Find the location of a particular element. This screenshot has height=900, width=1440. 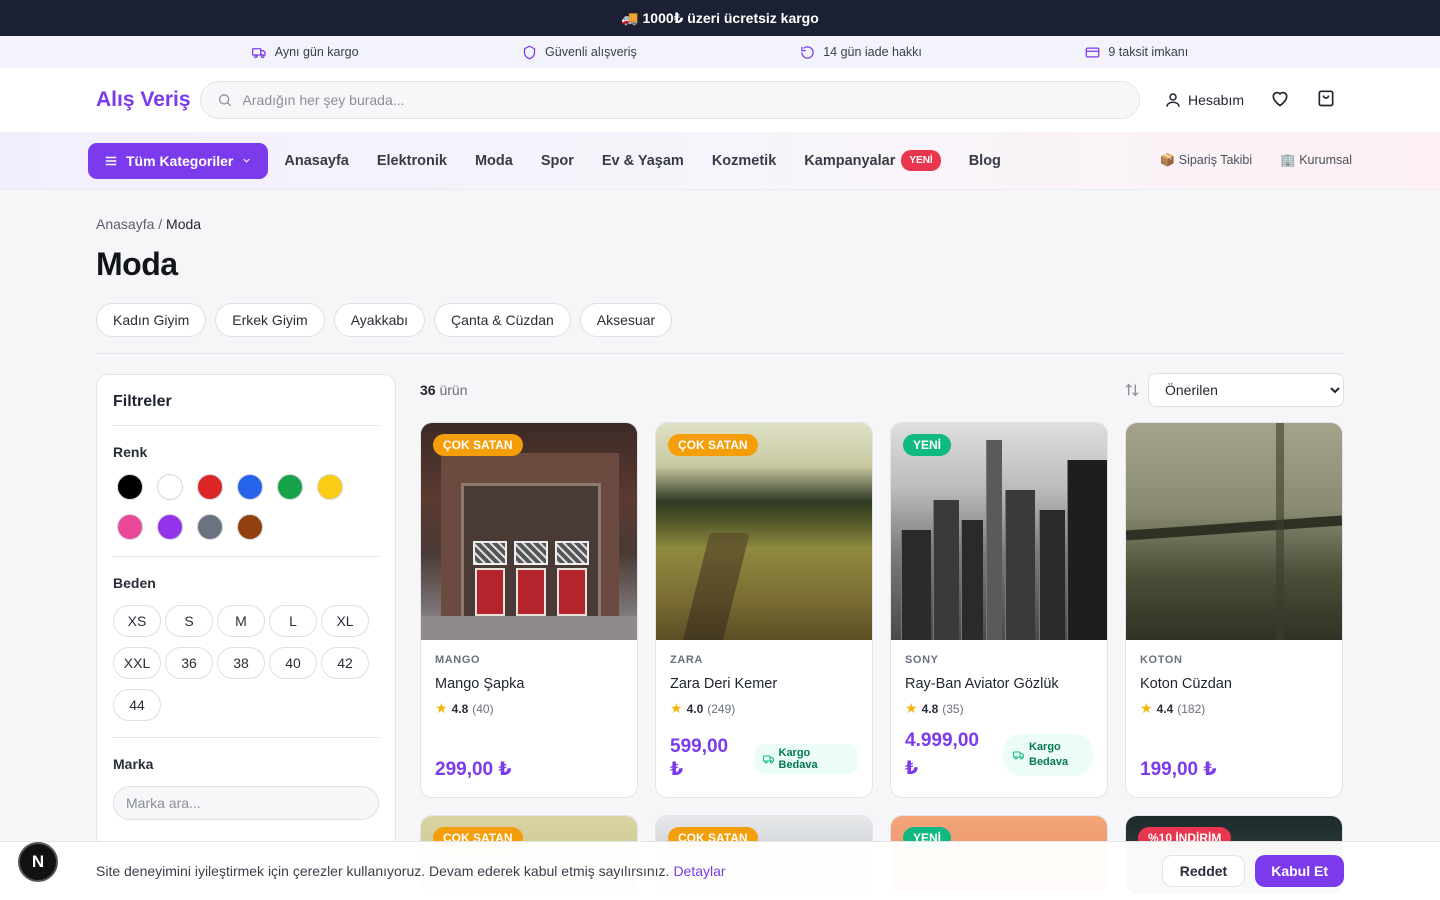

corporate-link: 🏢 Kurumsal is located at coordinates (1316, 160).